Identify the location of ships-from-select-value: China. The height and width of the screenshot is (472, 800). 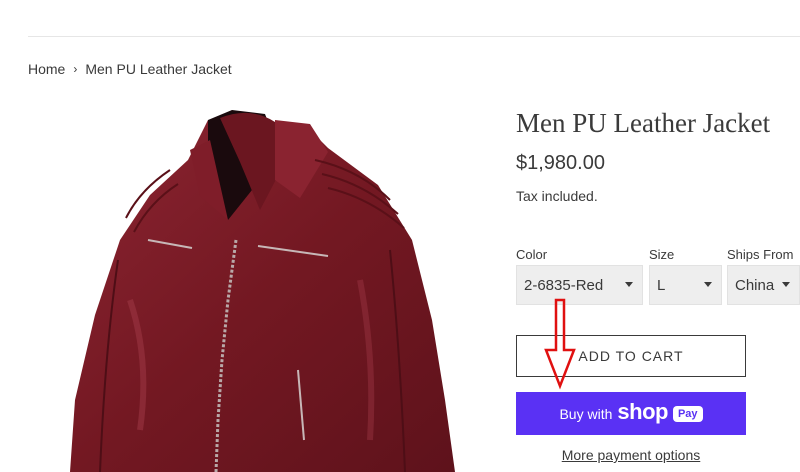
(755, 285).